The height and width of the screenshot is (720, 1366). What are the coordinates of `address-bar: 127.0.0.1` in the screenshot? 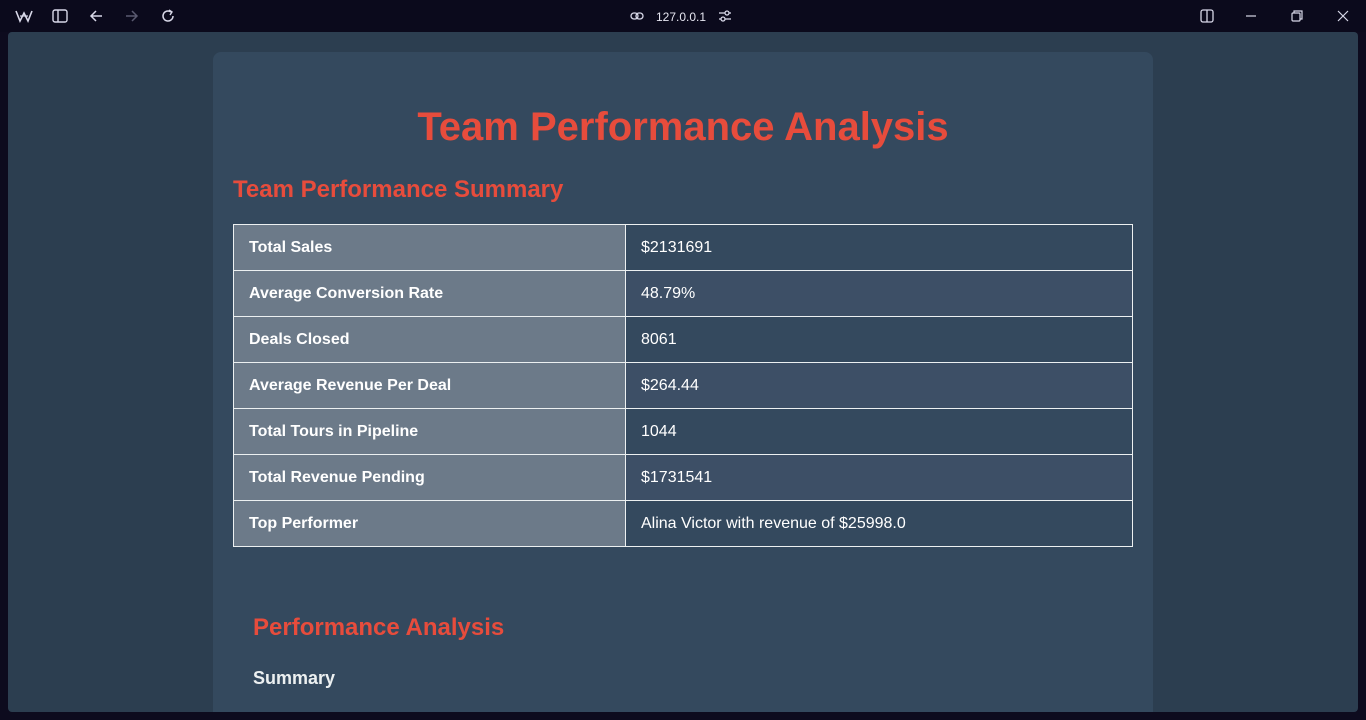 It's located at (681, 17).